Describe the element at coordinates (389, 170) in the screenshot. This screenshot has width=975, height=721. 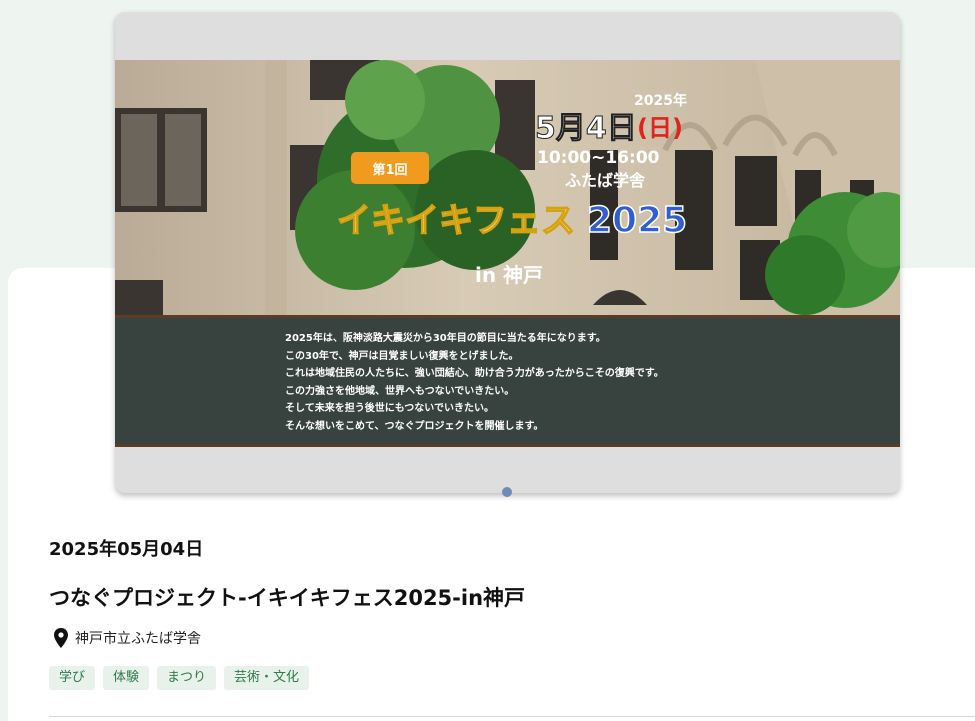
I see `banner-edition: 第1回` at that location.